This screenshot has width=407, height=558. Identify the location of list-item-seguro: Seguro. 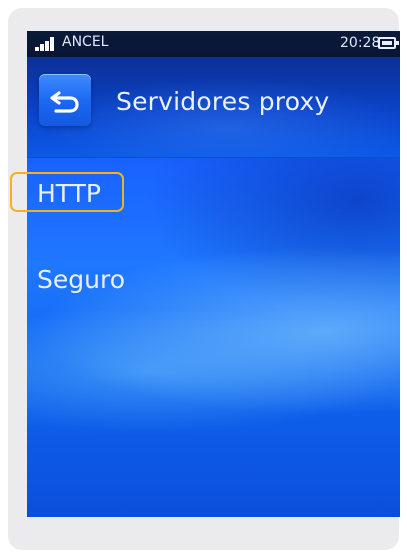
(213, 287).